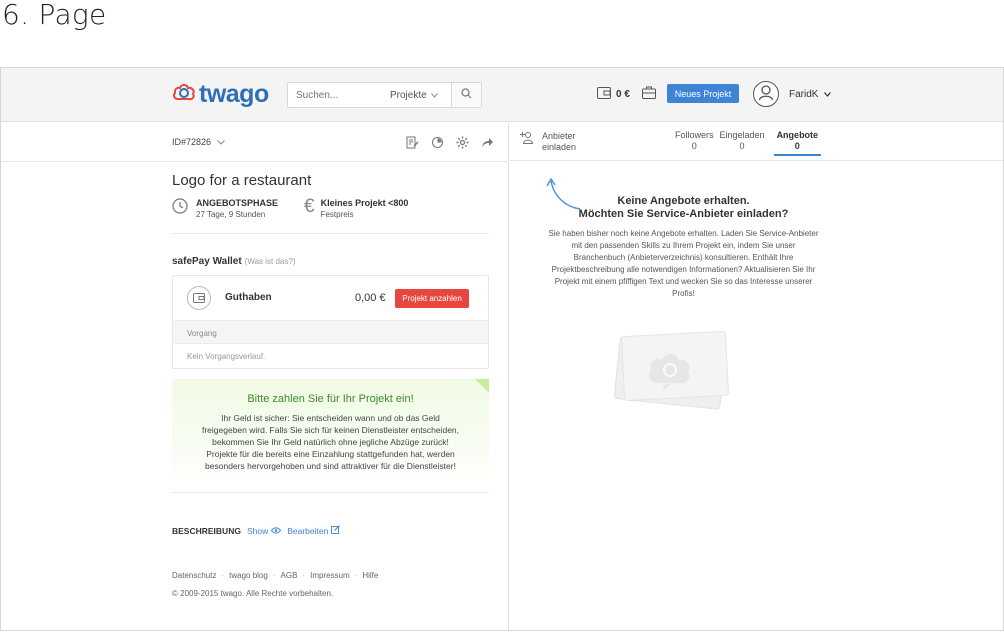  Describe the element at coordinates (742, 135) in the screenshot. I see `tab-label: Eingeladen` at that location.